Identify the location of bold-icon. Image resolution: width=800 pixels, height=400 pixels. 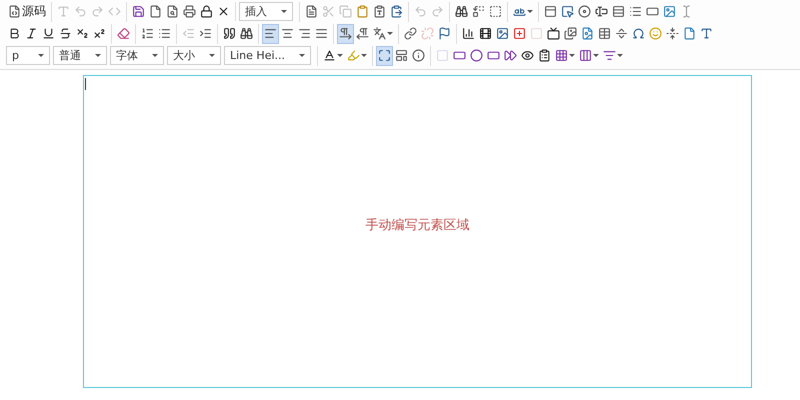
(14, 33).